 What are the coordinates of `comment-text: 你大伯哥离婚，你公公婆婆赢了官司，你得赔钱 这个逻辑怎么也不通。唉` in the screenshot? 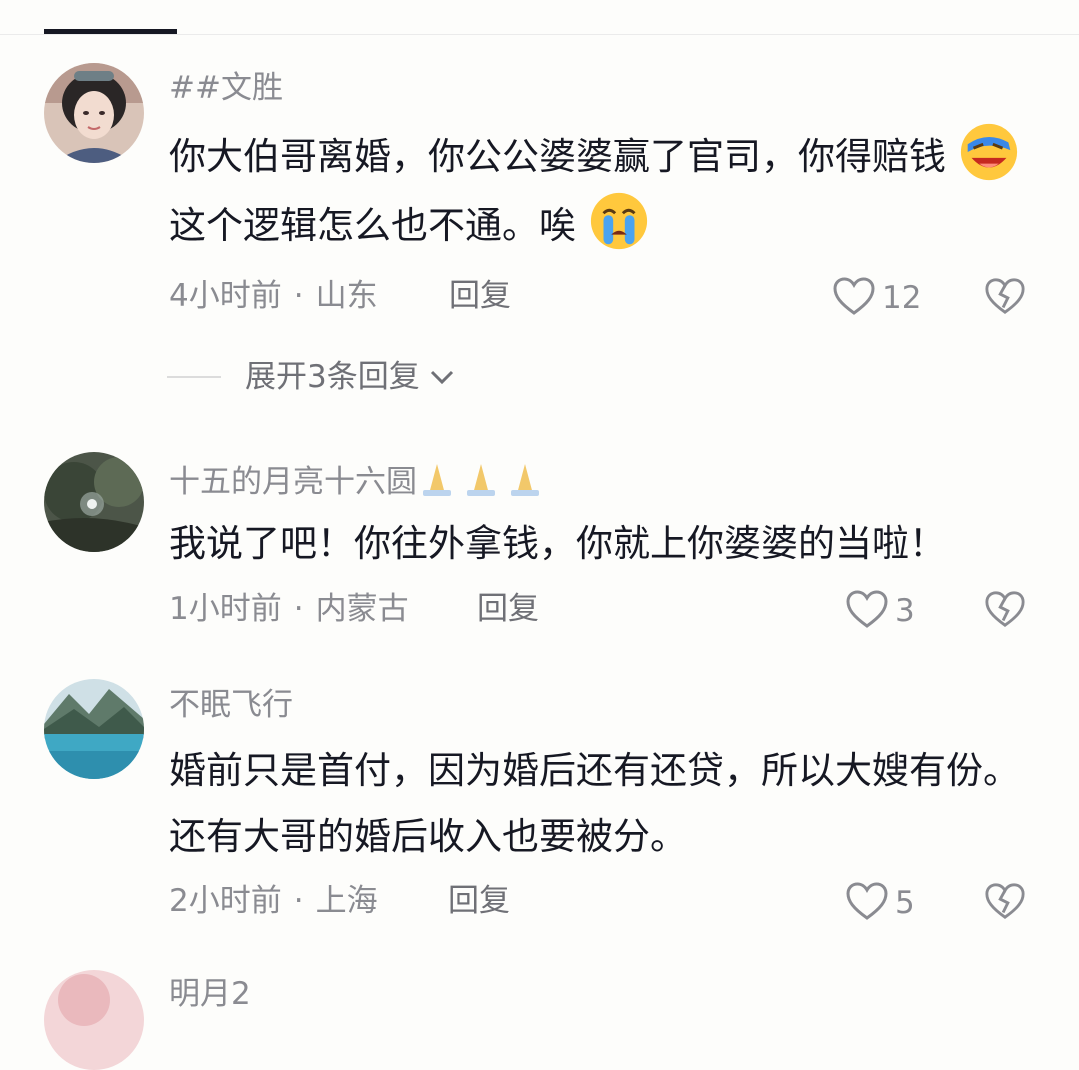 It's located at (604, 190).